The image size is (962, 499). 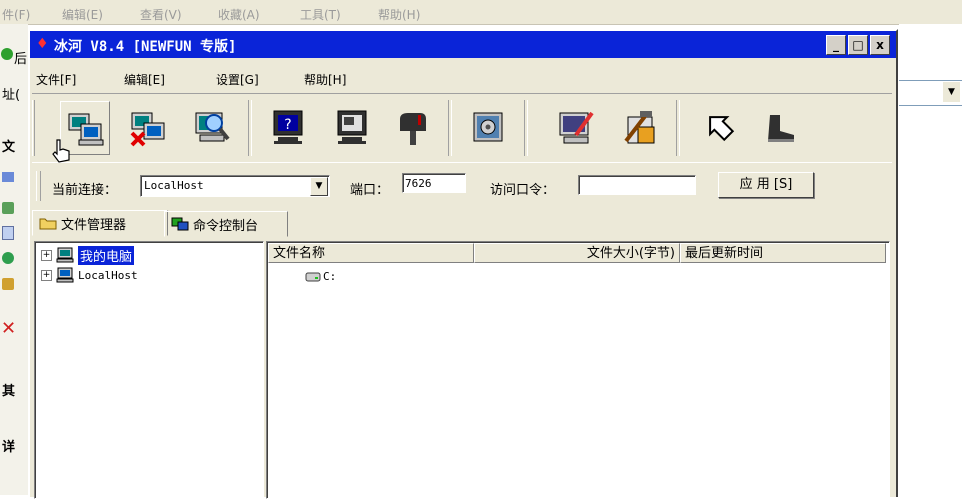 What do you see at coordinates (11, 95) in the screenshot?
I see `bg-fragment: 址(` at bounding box center [11, 95].